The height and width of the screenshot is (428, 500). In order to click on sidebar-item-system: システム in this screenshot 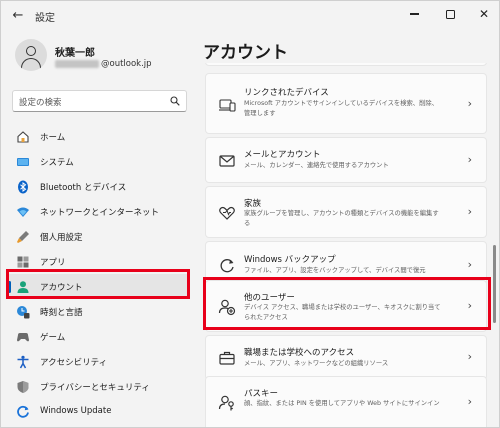, I will do `click(98, 161)`.